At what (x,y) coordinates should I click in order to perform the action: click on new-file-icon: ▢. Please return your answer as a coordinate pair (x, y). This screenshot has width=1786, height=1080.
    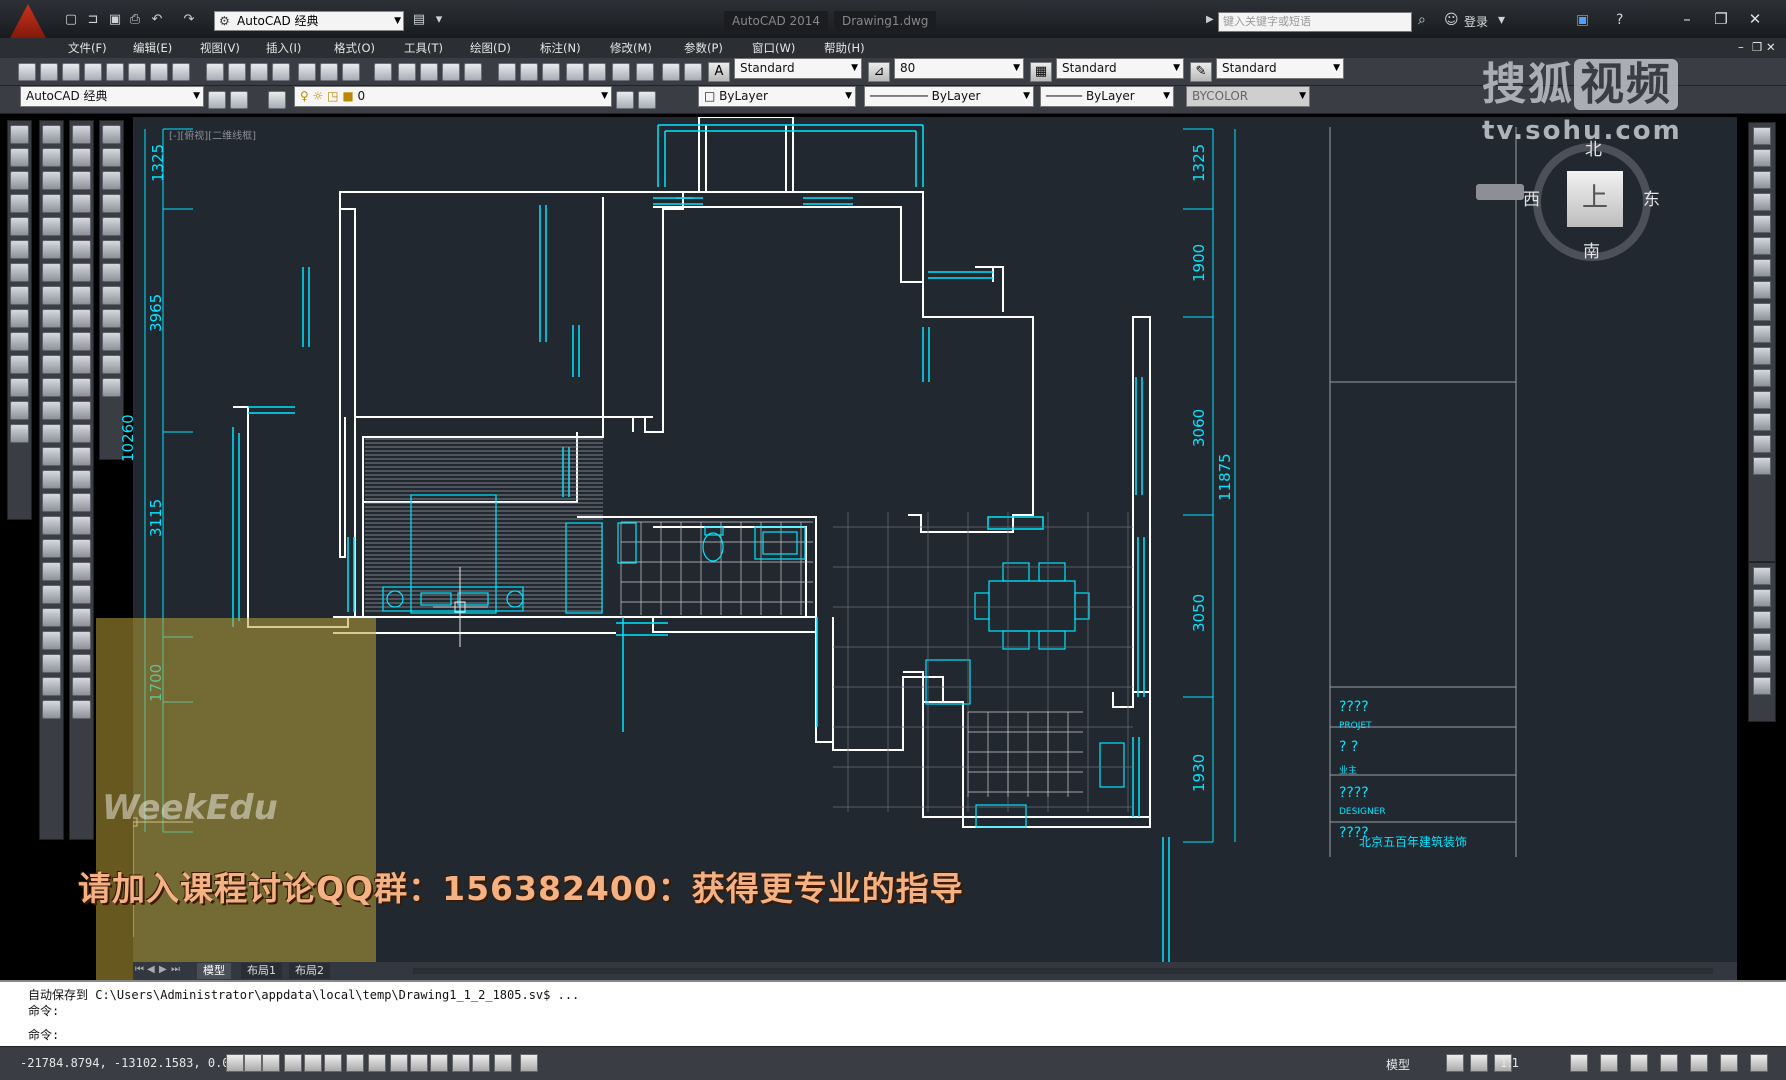
    Looking at the image, I should click on (71, 20).